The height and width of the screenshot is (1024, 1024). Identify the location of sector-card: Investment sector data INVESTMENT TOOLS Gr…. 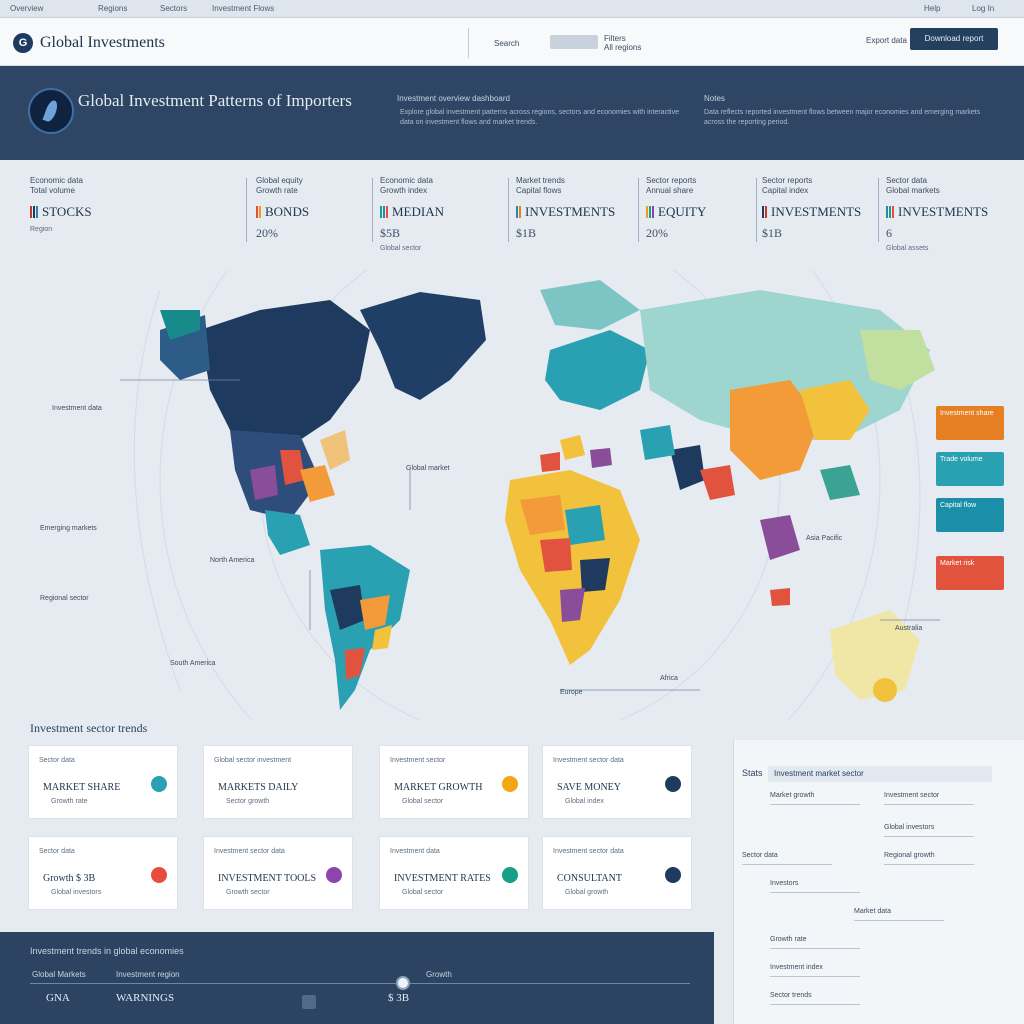
(278, 873).